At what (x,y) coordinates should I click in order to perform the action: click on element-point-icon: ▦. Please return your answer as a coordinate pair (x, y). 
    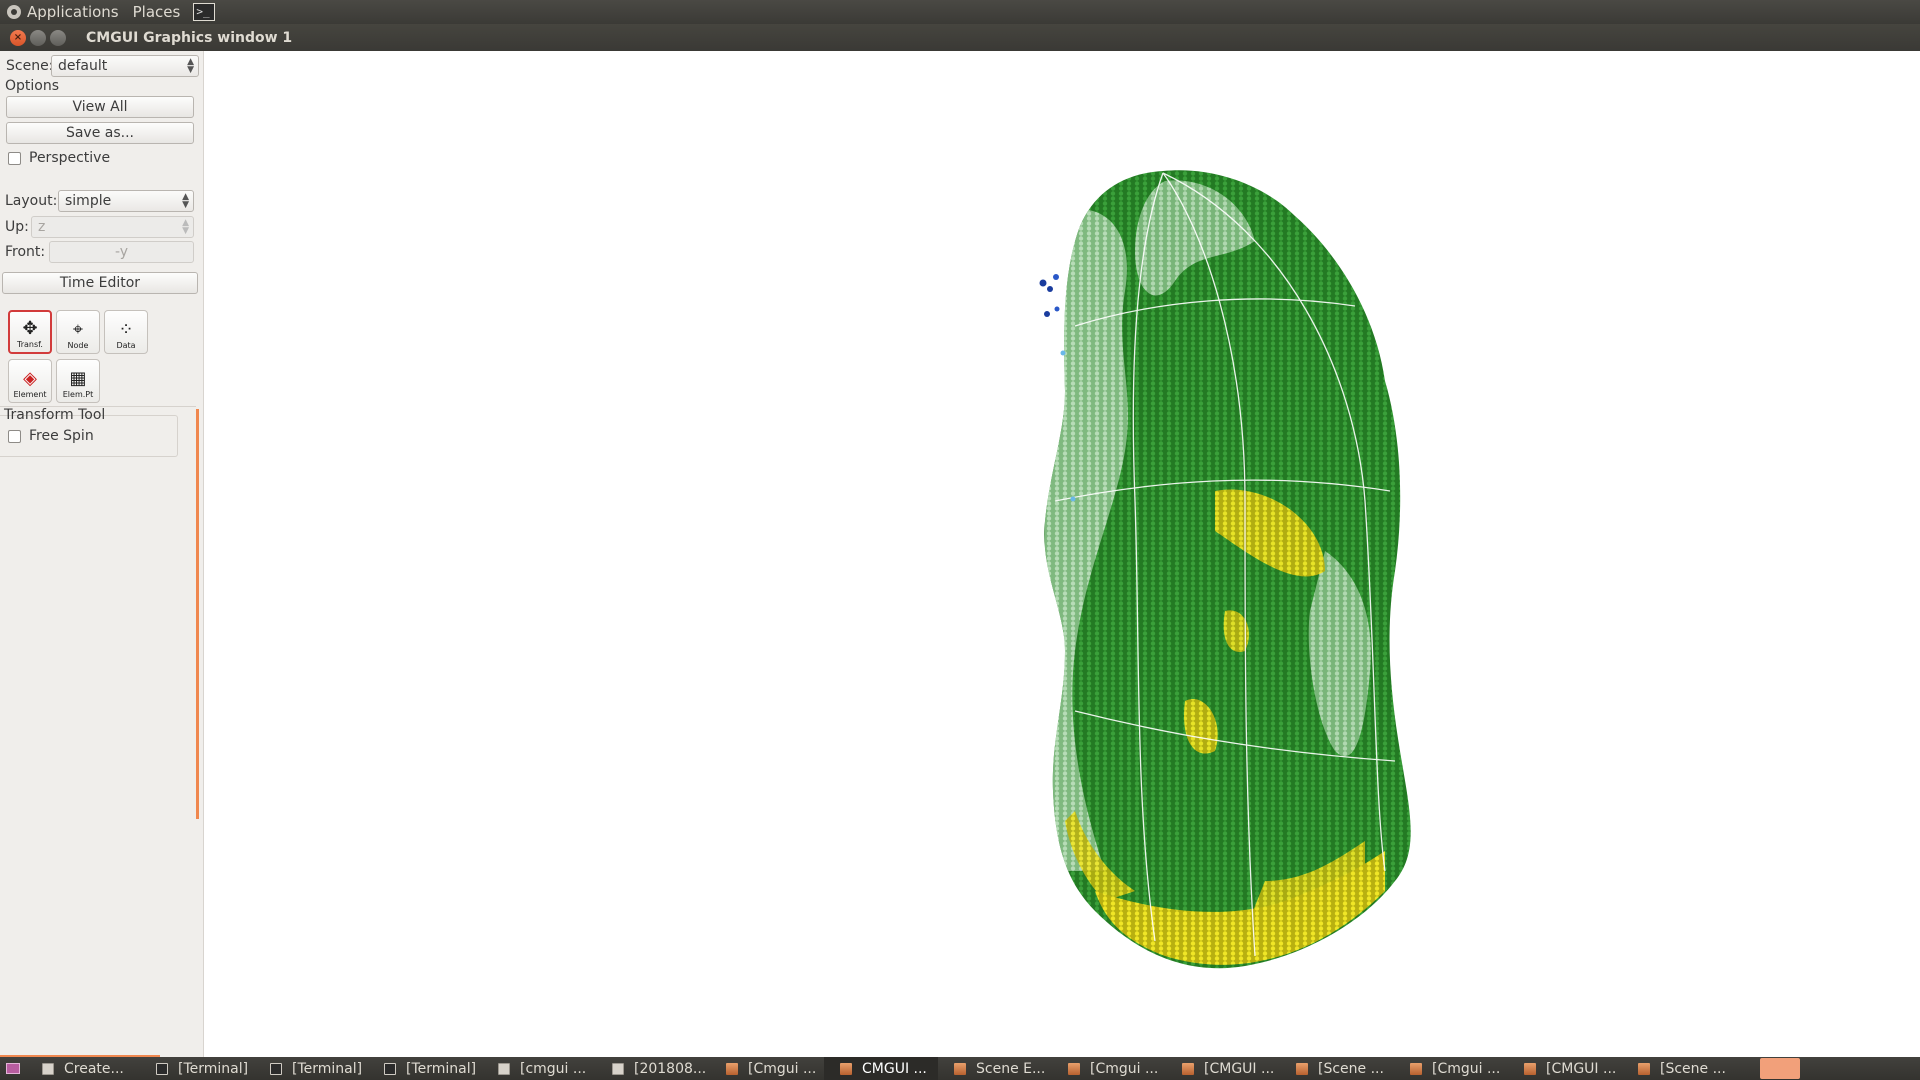
    Looking at the image, I should click on (78, 378).